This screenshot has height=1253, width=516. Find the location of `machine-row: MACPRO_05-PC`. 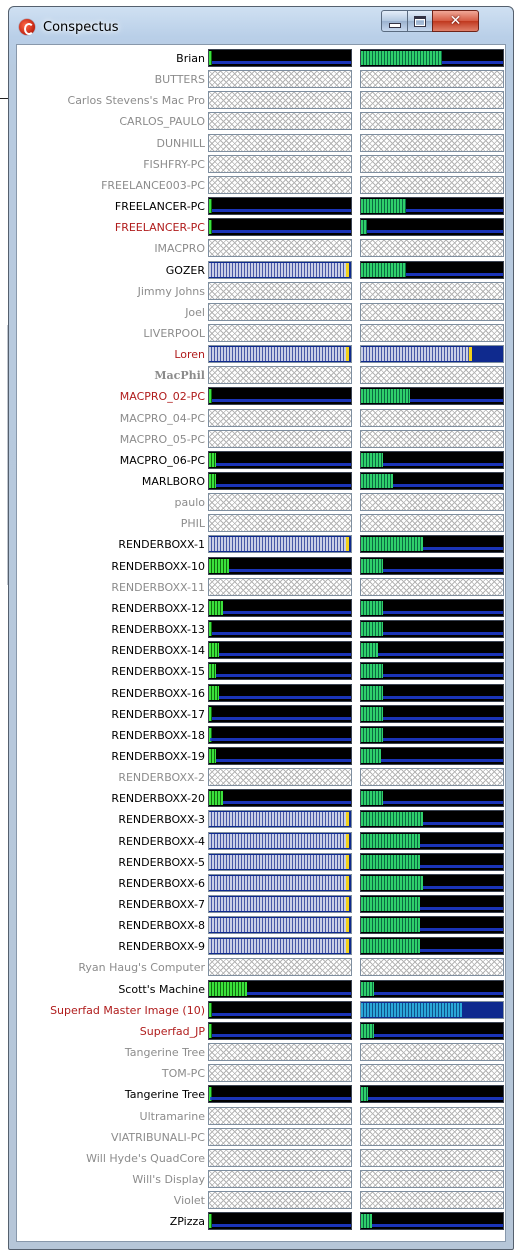

machine-row: MACPRO_05-PC is located at coordinates (262, 439).